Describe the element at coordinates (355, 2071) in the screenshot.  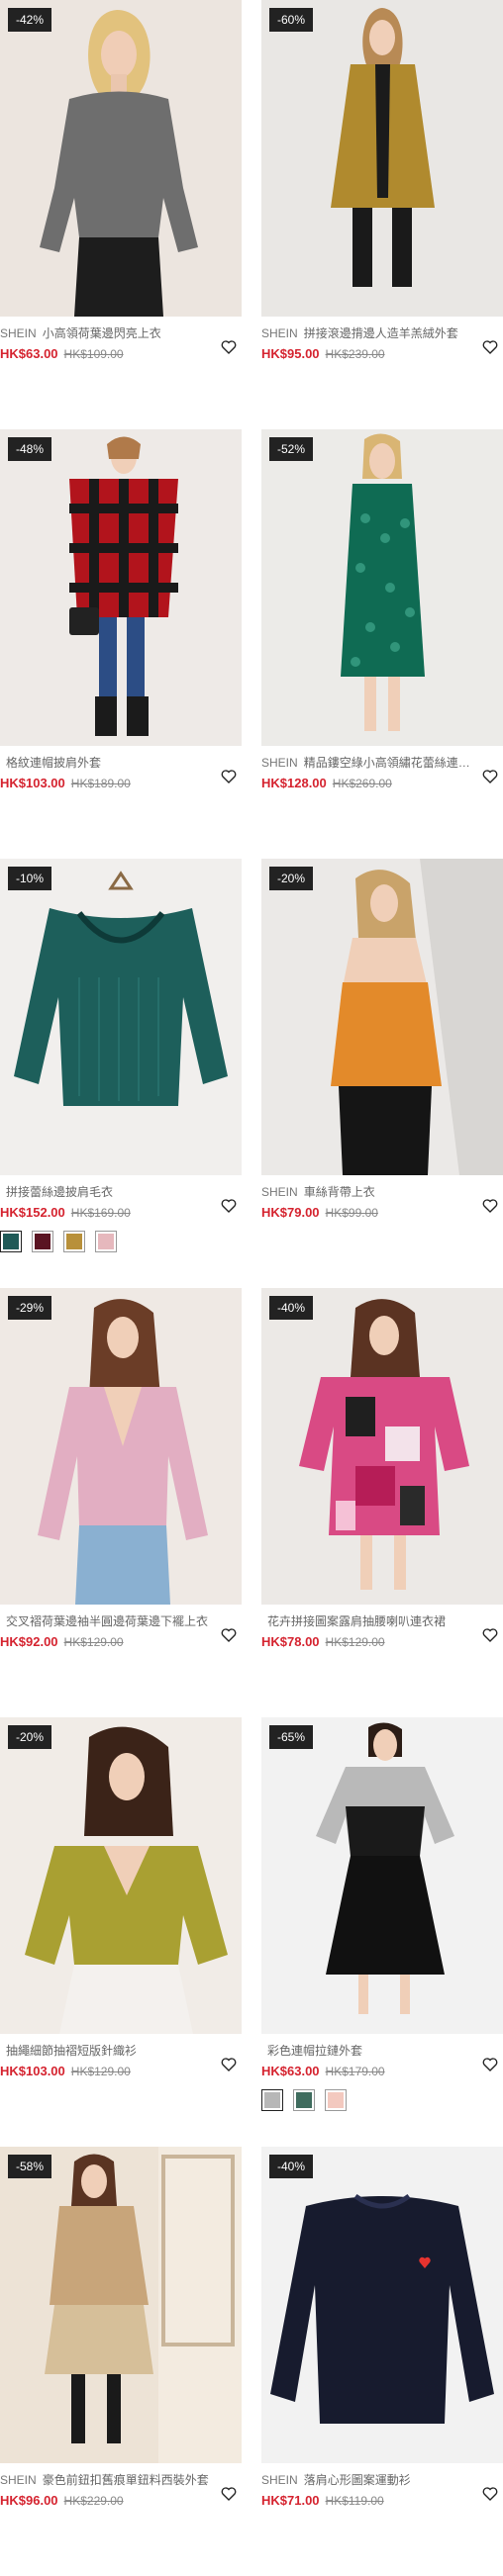
I see `original-price: HK$179.00` at that location.